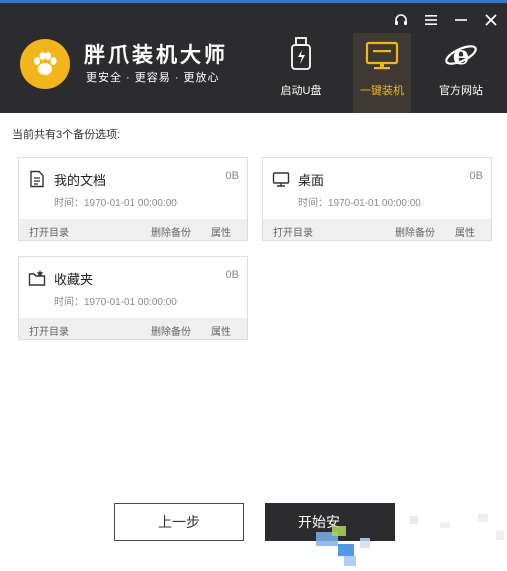  I want to click on previous-step-button: 上一步, so click(179, 522).